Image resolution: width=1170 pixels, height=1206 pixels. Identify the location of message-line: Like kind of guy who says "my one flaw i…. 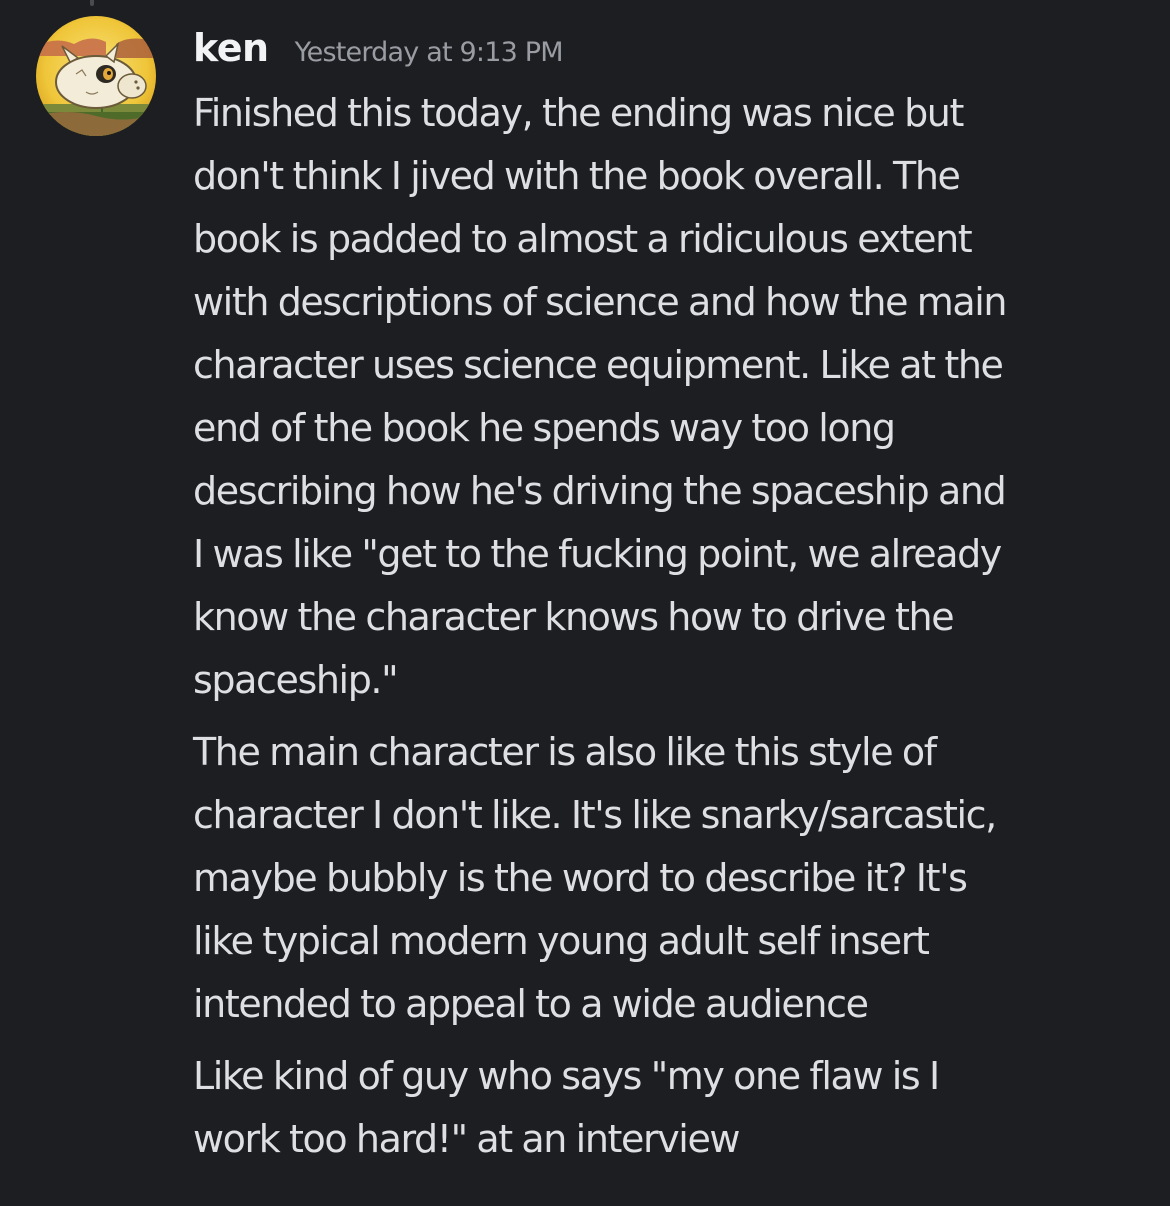
(566, 1076).